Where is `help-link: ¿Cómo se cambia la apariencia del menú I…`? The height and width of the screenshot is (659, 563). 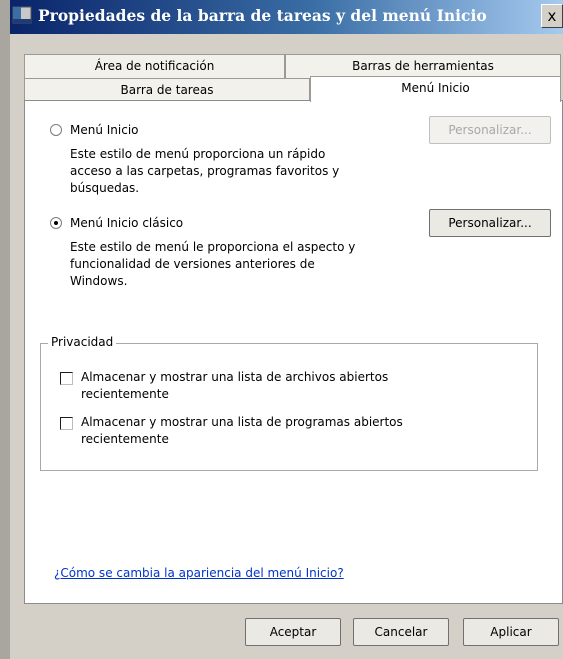
help-link: ¿Cómo se cambia la apariencia del menú I… is located at coordinates (199, 573).